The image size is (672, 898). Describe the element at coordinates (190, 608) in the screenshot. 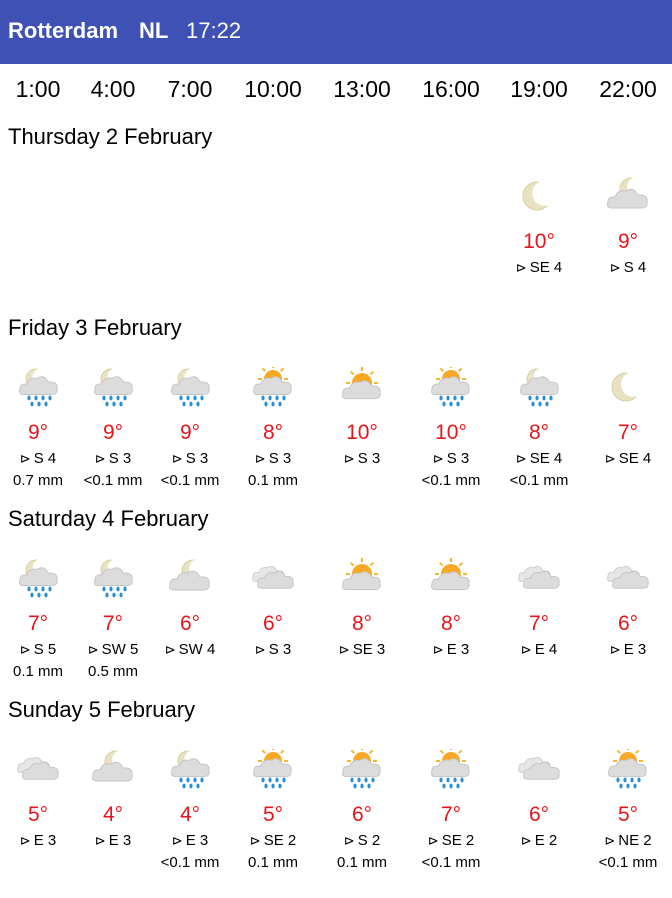

I see `forecast-cell: 6° ⊳ SW 4` at that location.